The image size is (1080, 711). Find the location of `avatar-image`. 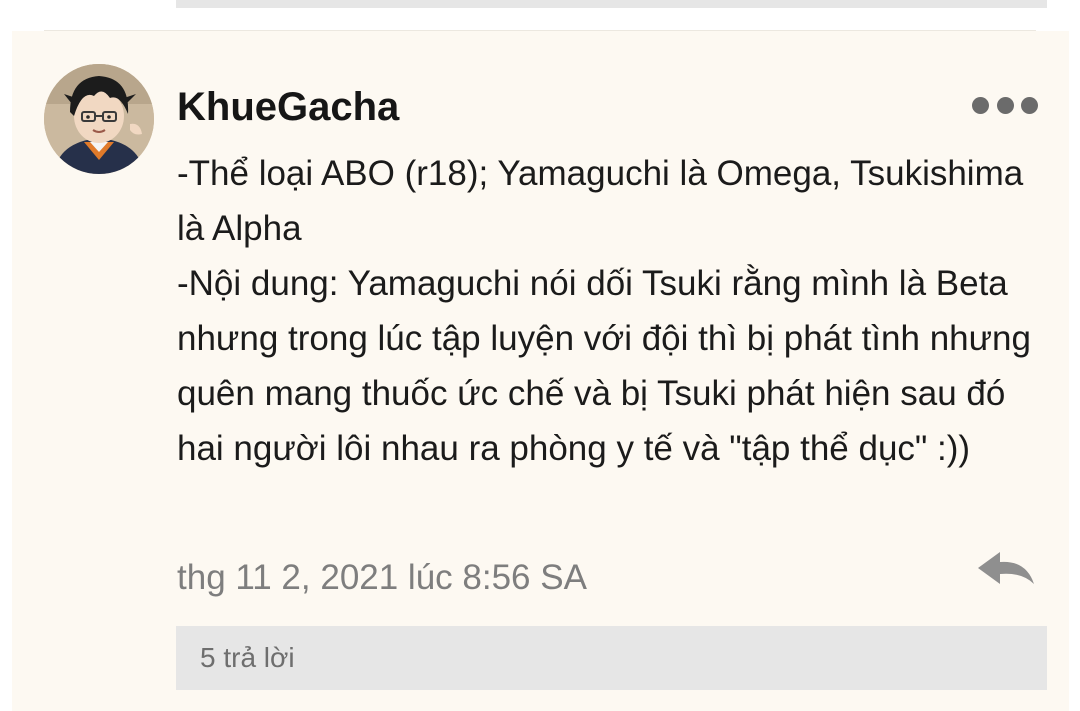

avatar-image is located at coordinates (99, 119).